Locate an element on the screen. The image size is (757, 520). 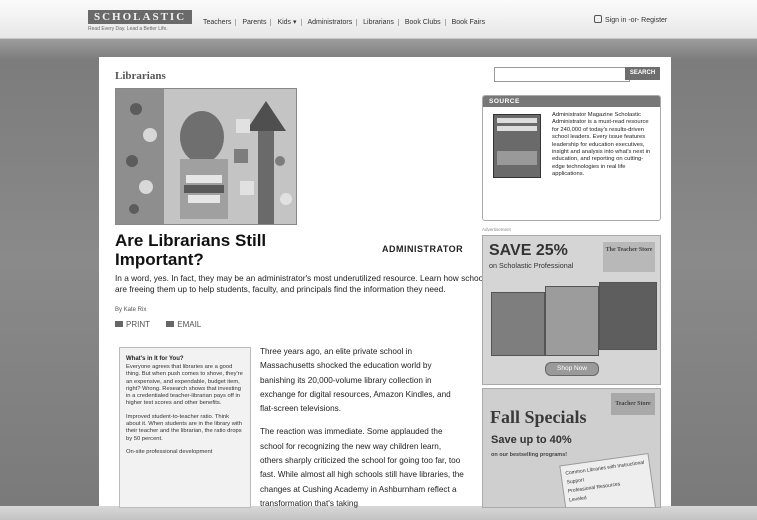
nav-kids: Kids ▾ is located at coordinates (287, 22).